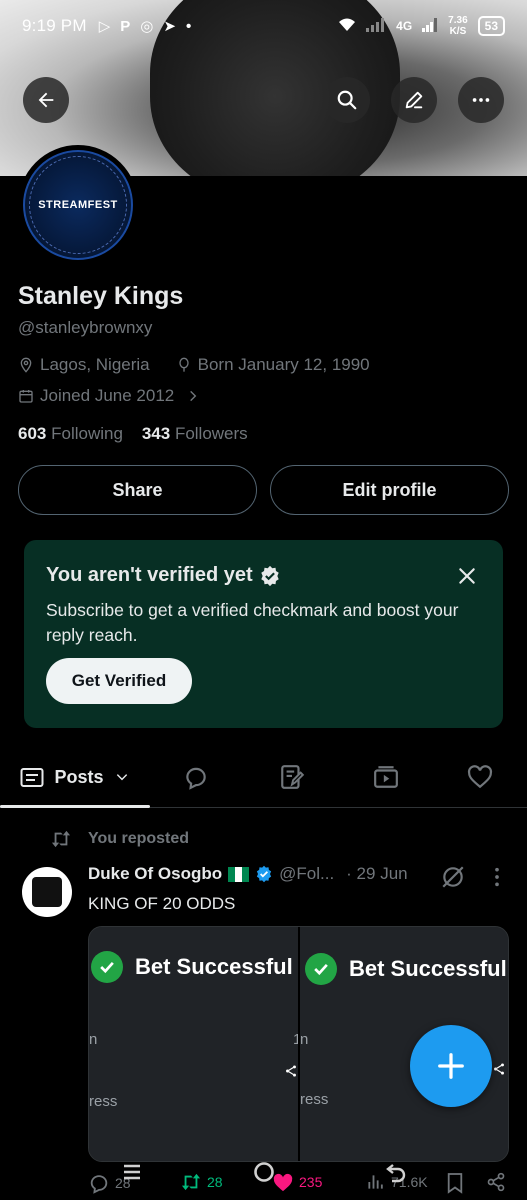 The height and width of the screenshot is (1200, 527). Describe the element at coordinates (26, 365) in the screenshot. I see `location-icon` at that location.